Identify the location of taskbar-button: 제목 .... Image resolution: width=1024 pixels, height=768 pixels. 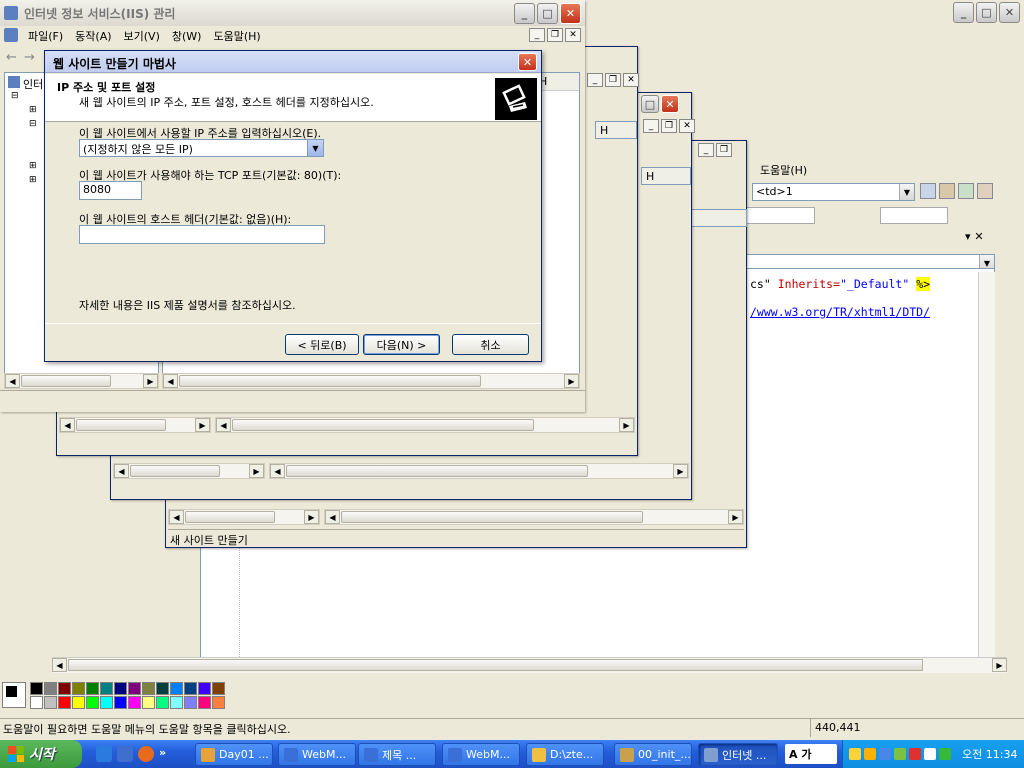
(397, 754).